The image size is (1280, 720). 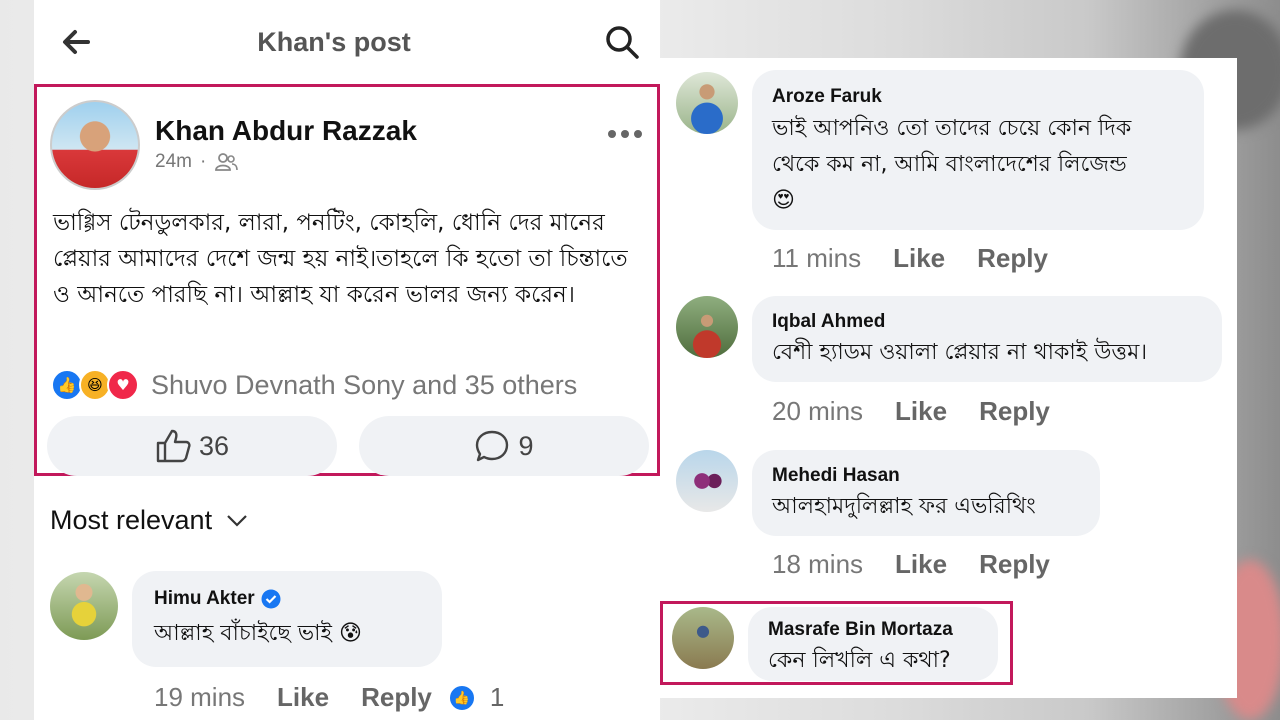 What do you see at coordinates (200, 697) in the screenshot?
I see `comment-time: 19 mins` at bounding box center [200, 697].